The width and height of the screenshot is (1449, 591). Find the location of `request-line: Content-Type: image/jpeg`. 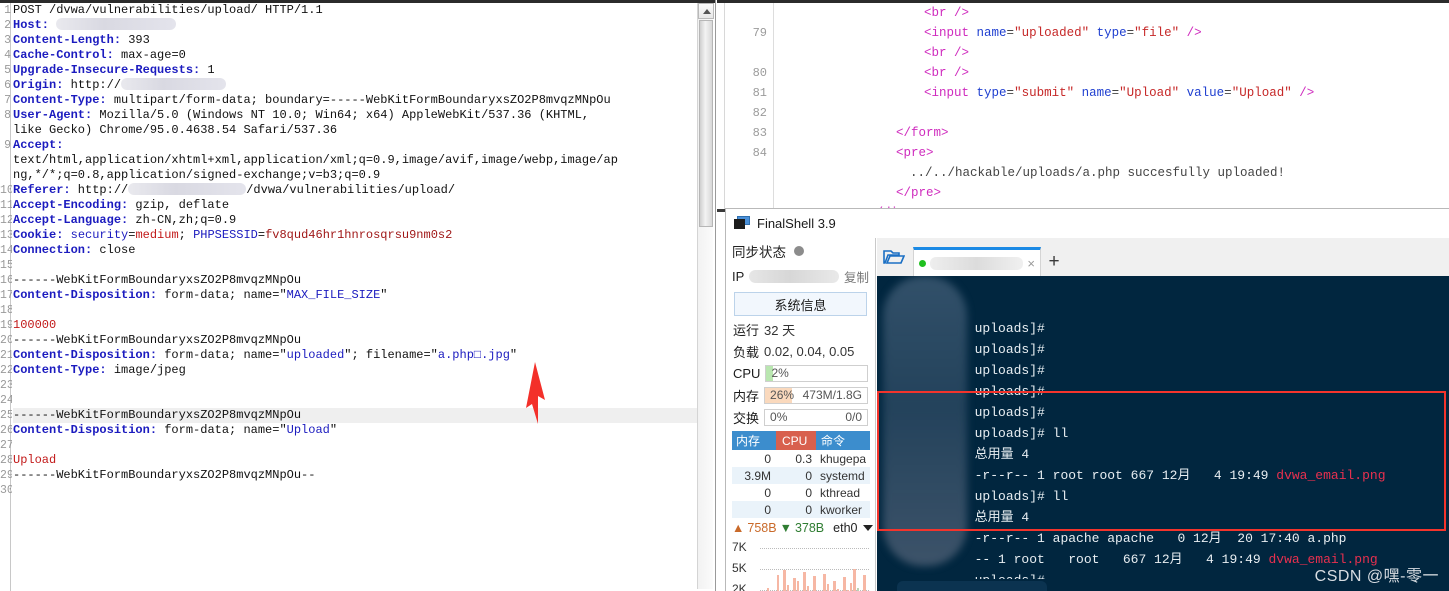

request-line: Content-Type: image/jpeg is located at coordinates (99, 370).